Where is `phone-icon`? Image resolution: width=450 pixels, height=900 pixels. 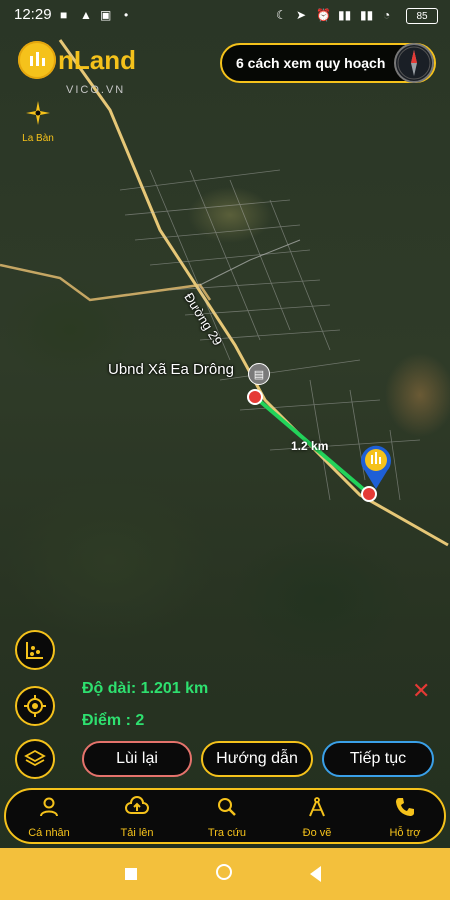
phone-icon is located at coordinates (405, 807).